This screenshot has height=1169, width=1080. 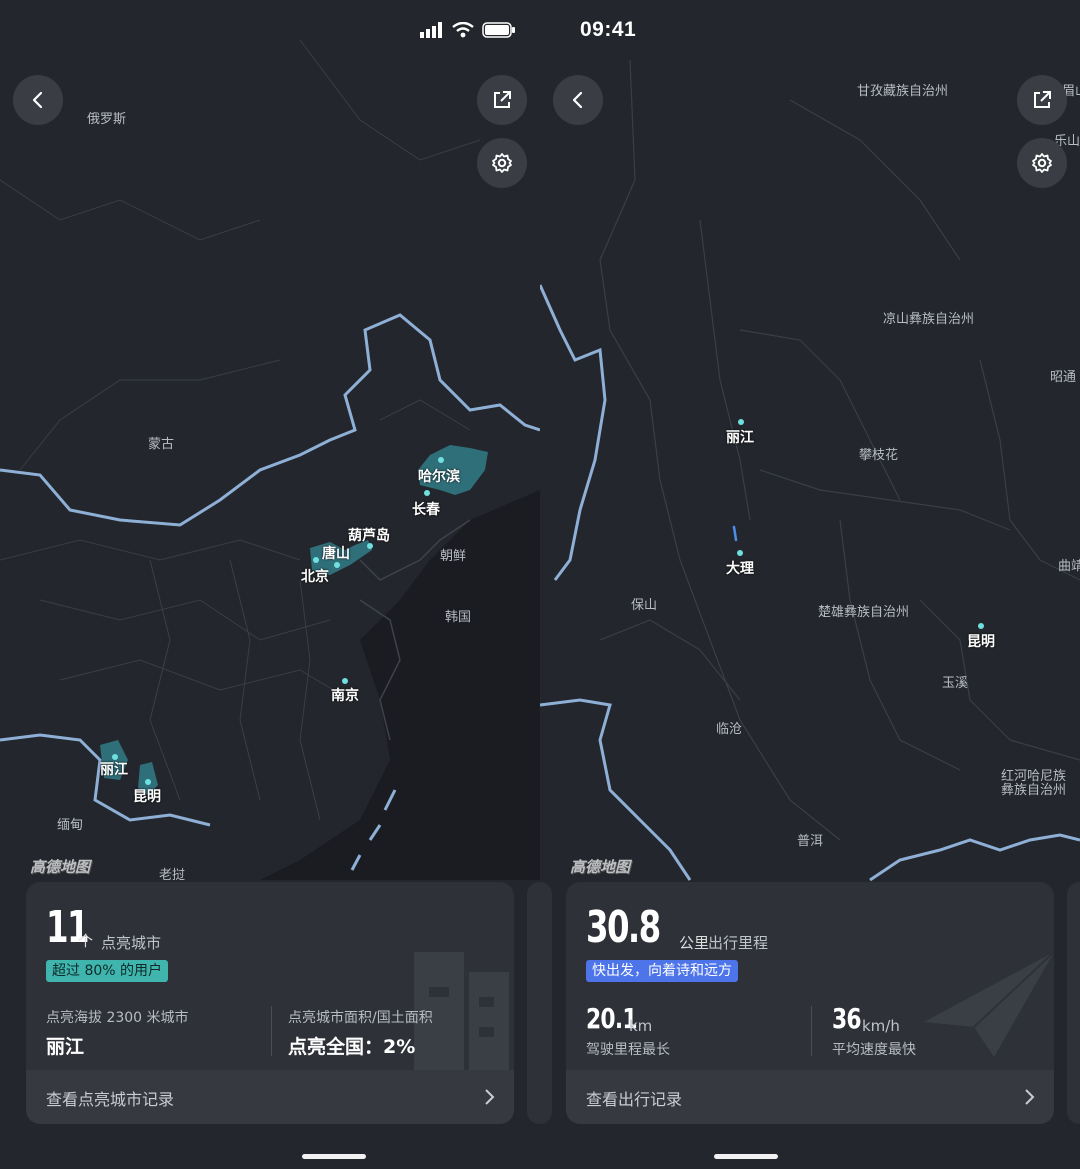 I want to click on percentile-badge: 超过 80% 的用户, so click(x=107, y=971).